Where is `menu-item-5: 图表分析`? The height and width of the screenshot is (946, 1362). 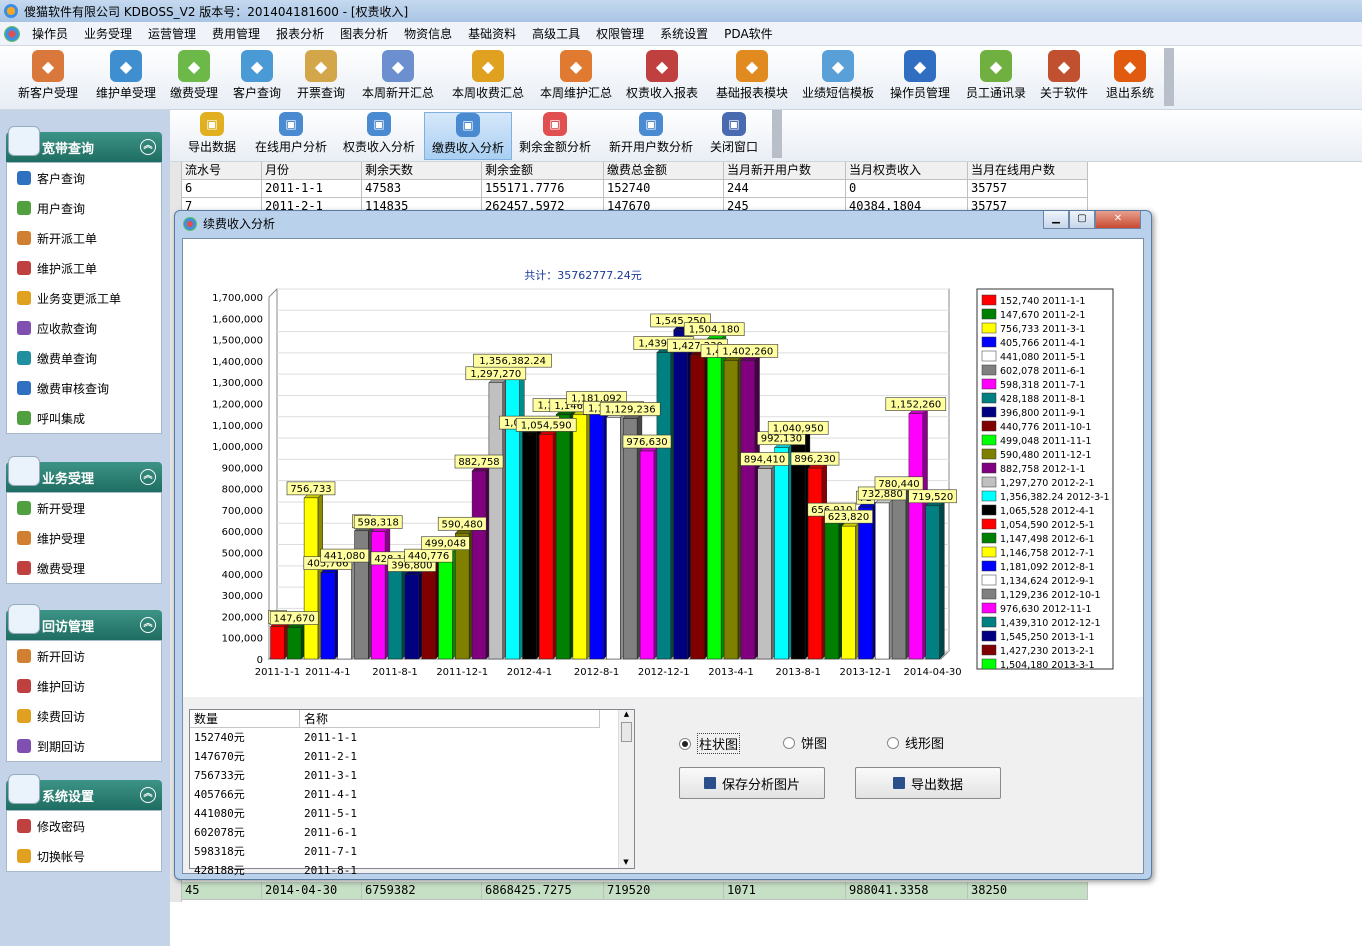 menu-item-5: 图表分析 is located at coordinates (364, 33).